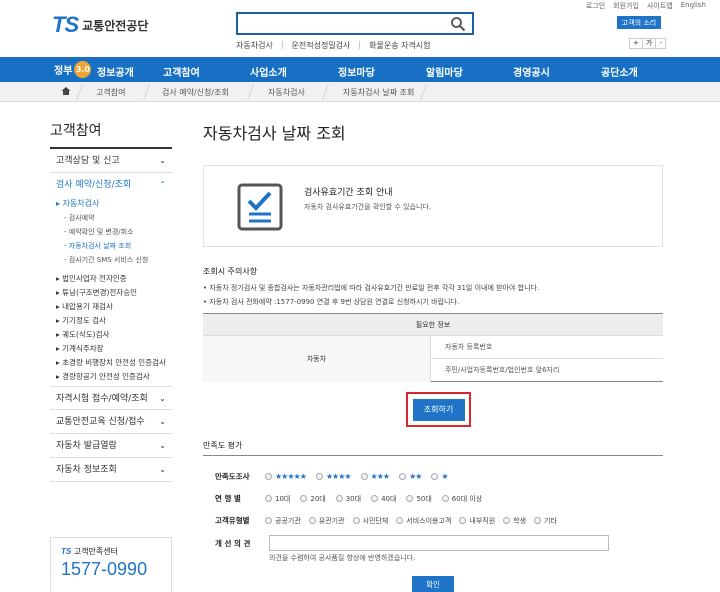  What do you see at coordinates (110, 92) in the screenshot?
I see `breadcrumb-item: 고객참여` at bounding box center [110, 92].